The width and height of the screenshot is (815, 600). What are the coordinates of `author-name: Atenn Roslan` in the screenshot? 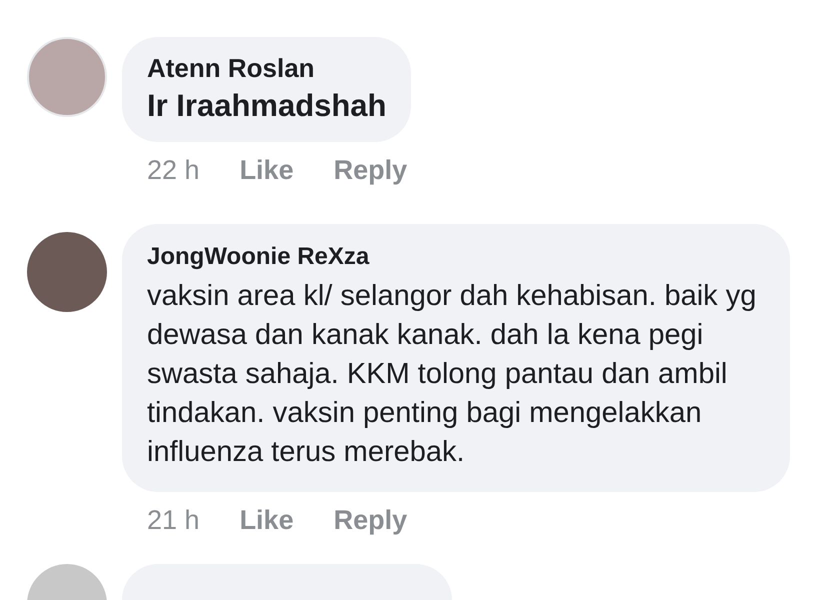 It's located at (266, 68).